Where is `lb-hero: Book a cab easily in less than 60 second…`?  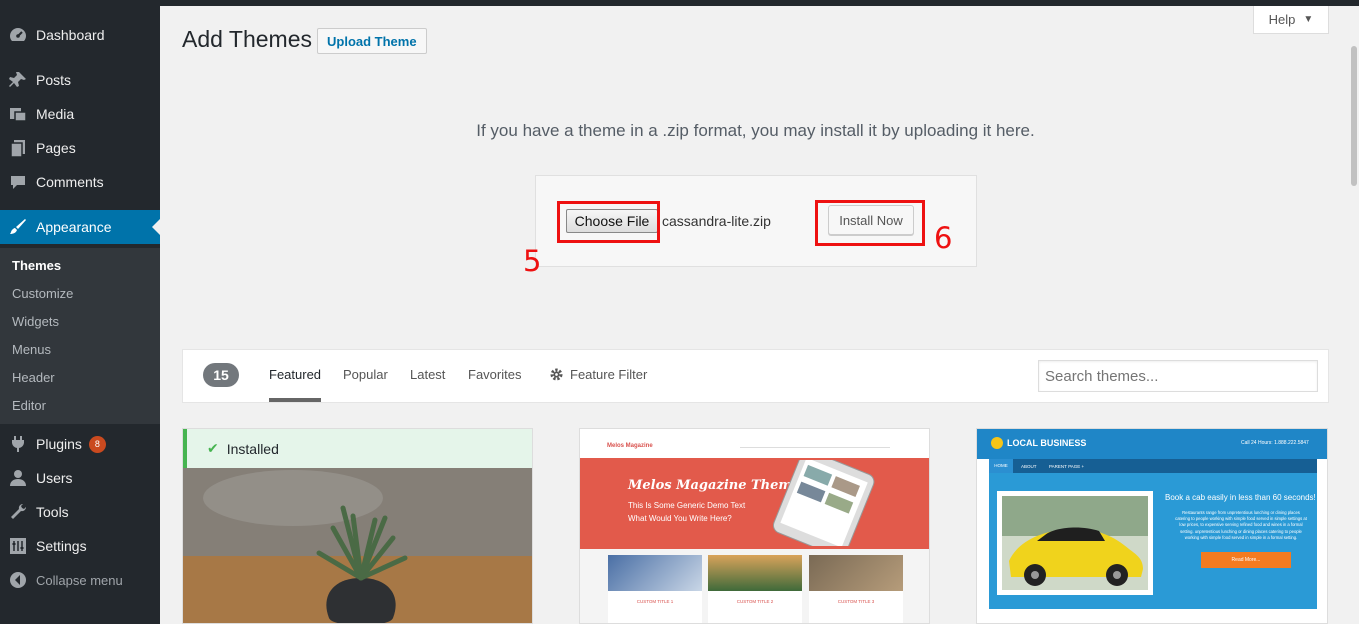
lb-hero: Book a cab easily in less than 60 second… is located at coordinates (1153, 541).